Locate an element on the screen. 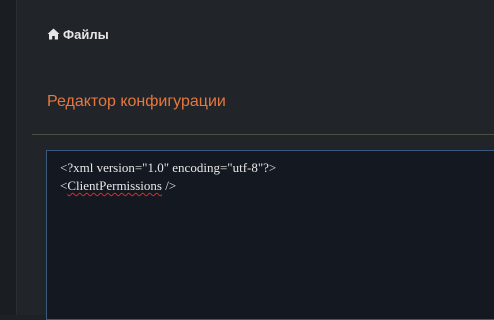 Image resolution: width=494 pixels, height=320 pixels. code-line-1: <?xml version="1.0" encoding="utf-8"?> is located at coordinates (168, 167).